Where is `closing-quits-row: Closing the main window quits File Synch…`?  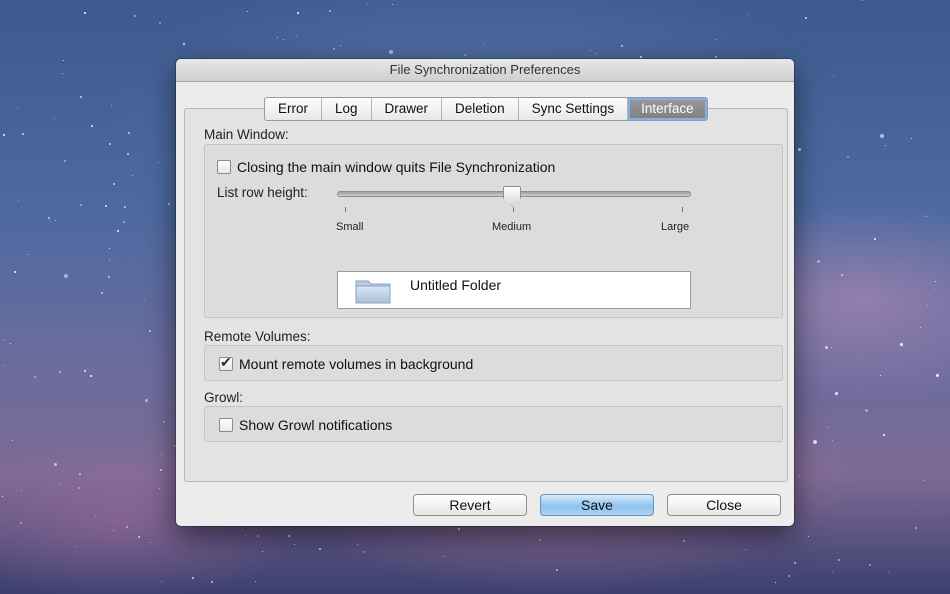
closing-quits-row: Closing the main window quits File Synch… is located at coordinates (386, 167).